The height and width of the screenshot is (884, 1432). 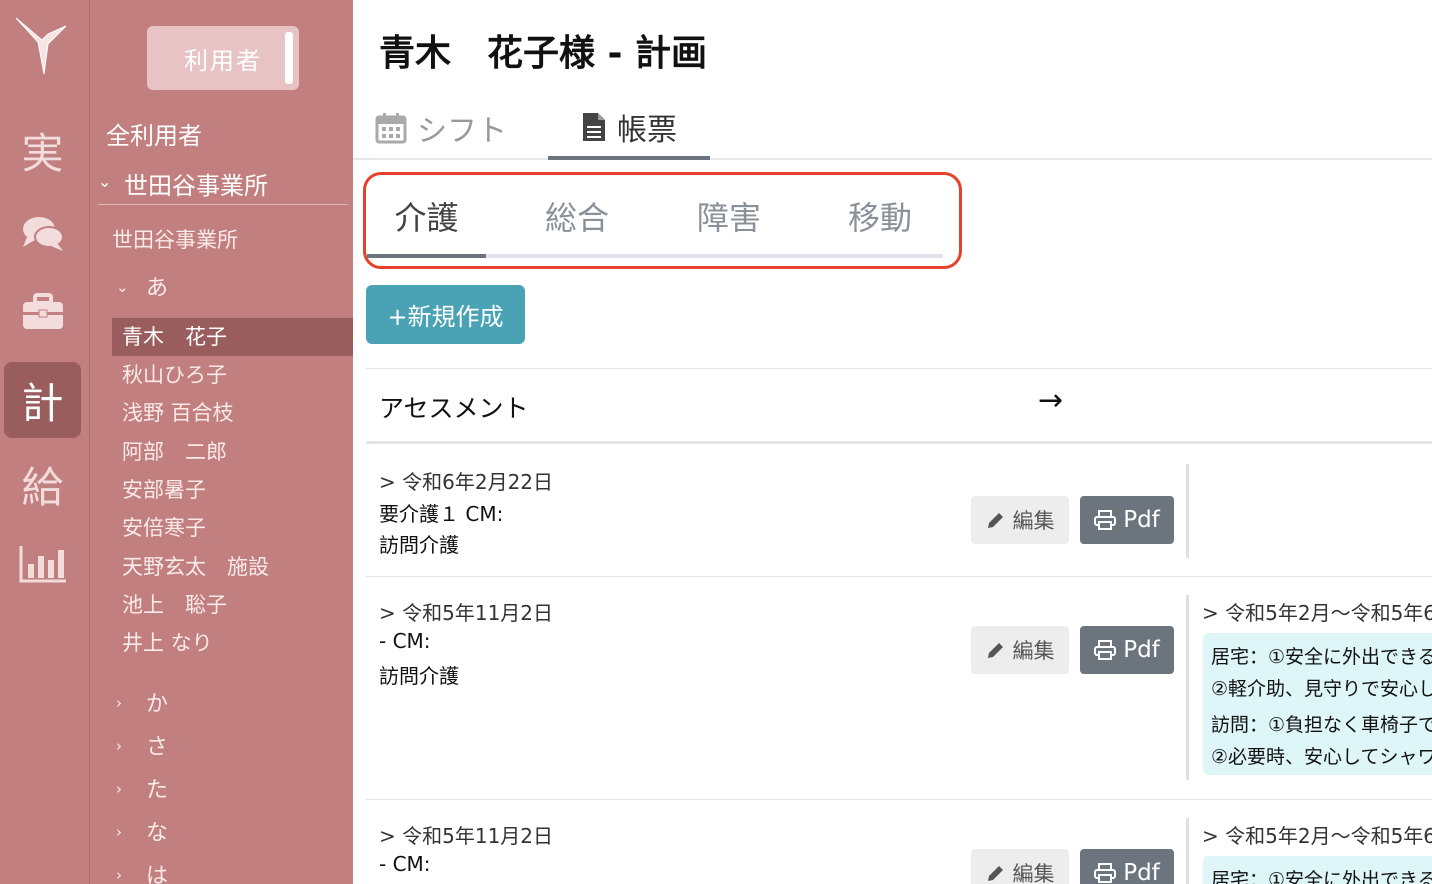 I want to click on nav-chat, so click(x=42, y=234).